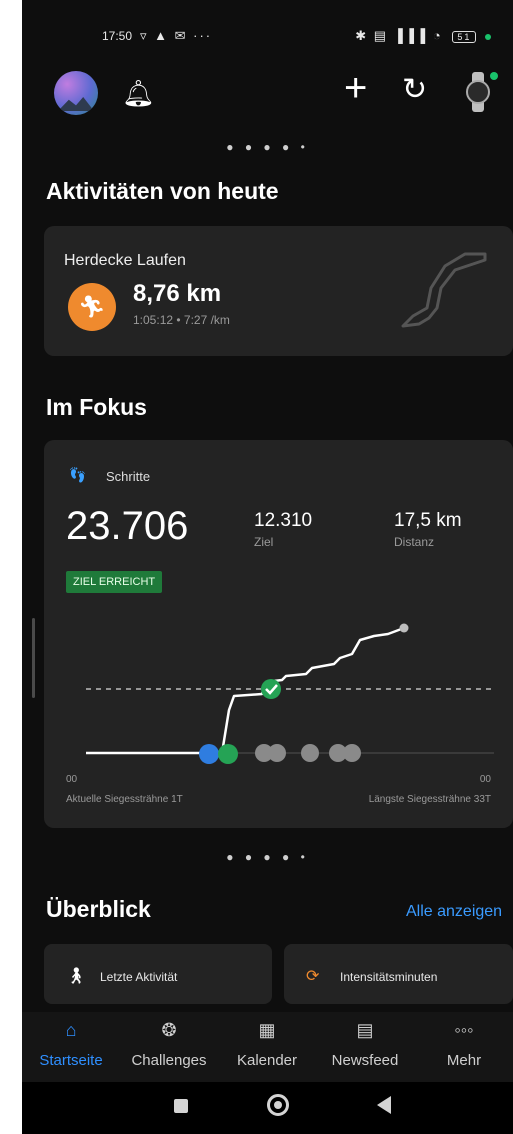  I want to click on back-icon, so click(384, 1105).